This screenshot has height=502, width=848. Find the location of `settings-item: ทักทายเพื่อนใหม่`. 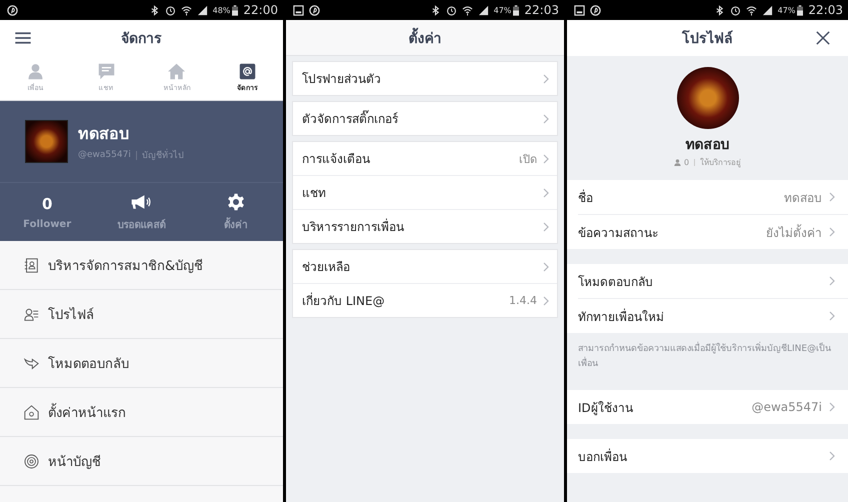

settings-item: ทักทายเพื่อนใหม่ is located at coordinates (713, 316).